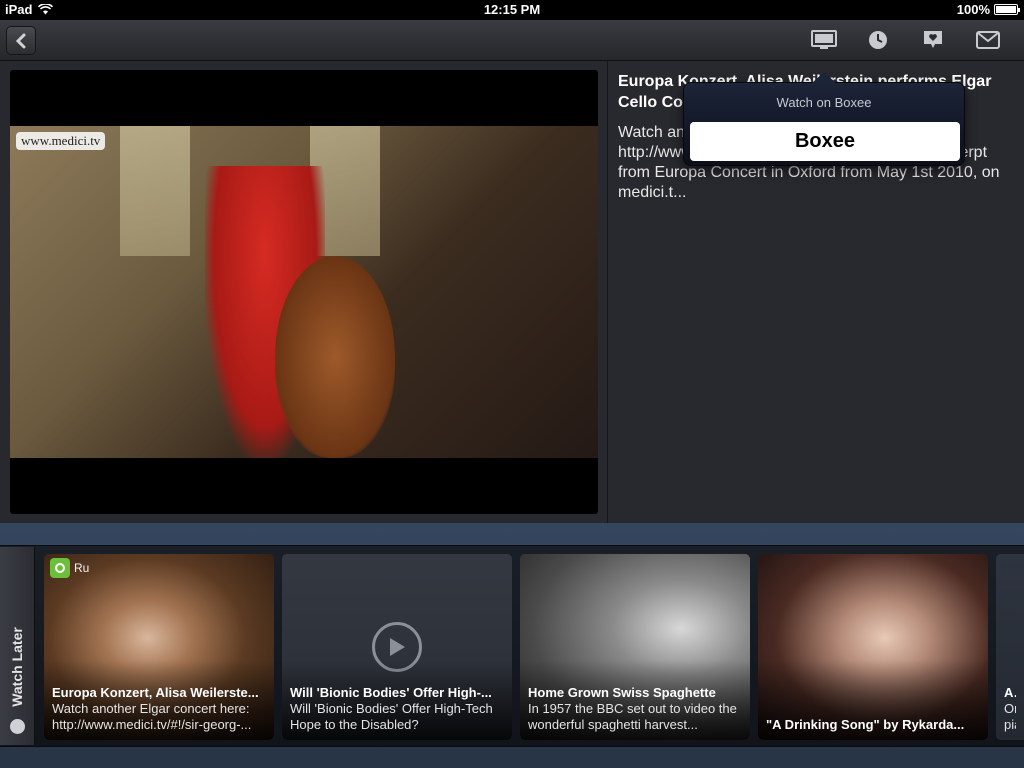 The image size is (1024, 768). I want to click on video-watermark: www.medici.tv, so click(61, 141).